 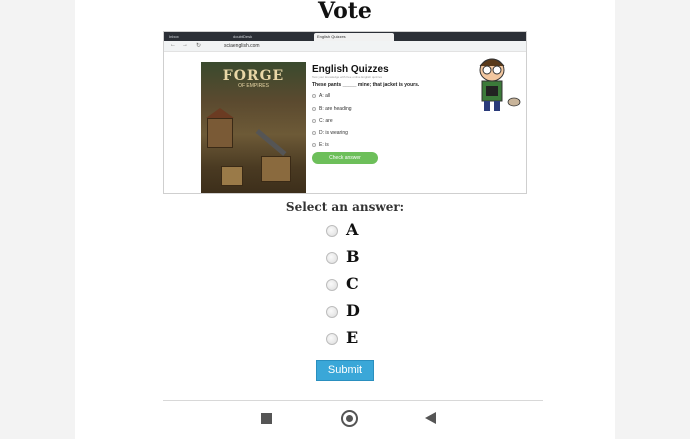 I want to click on left-margin, so click(x=37, y=219).